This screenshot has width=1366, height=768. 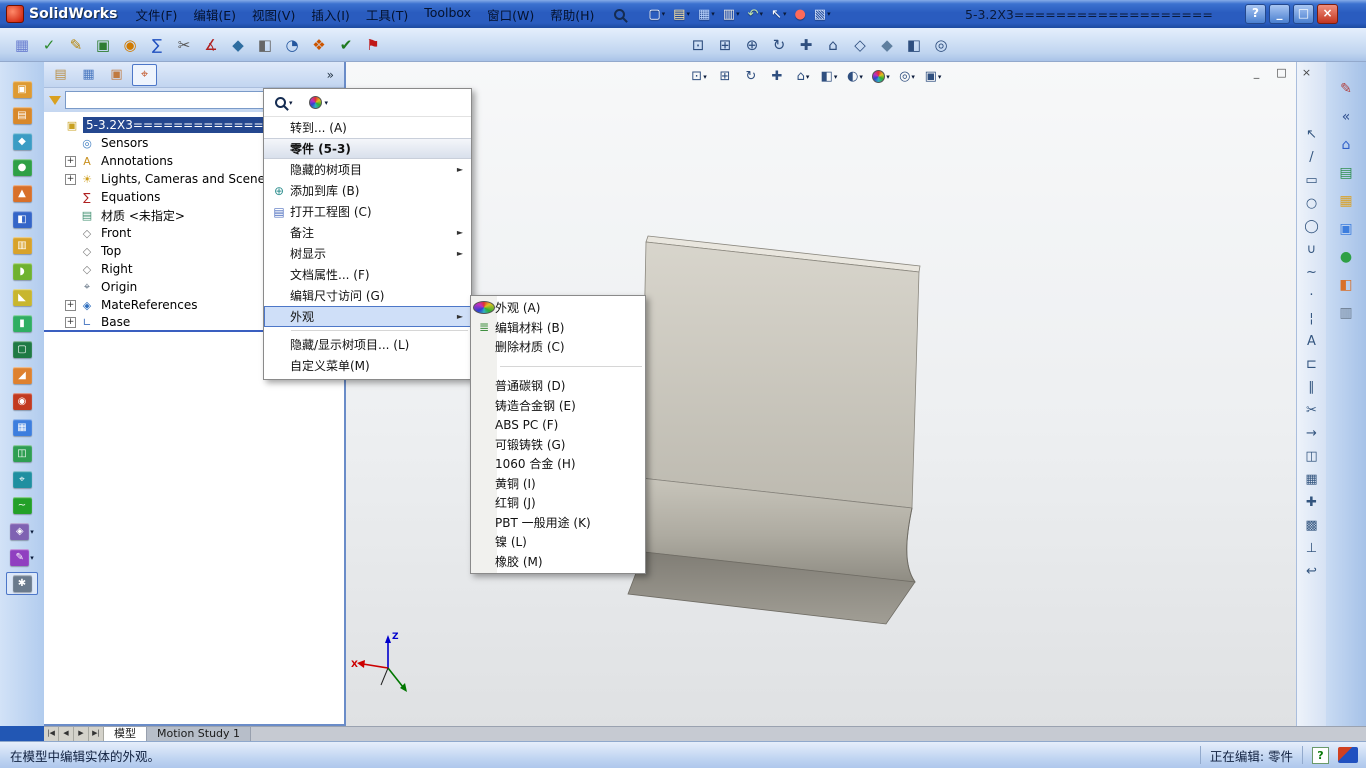 I want to click on submenu-separator, so click(x=558, y=367).